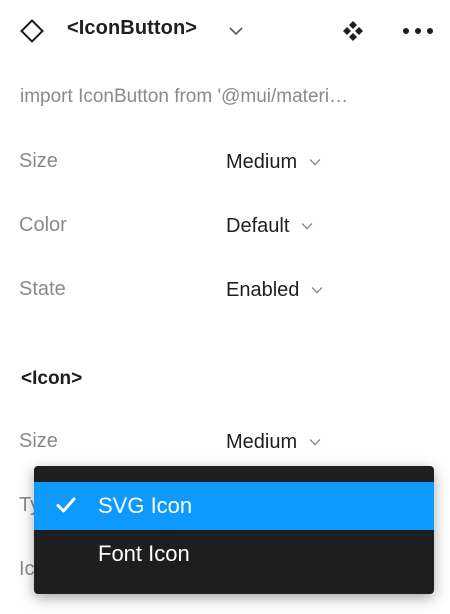 This screenshot has width=450, height=614. Describe the element at coordinates (66, 505) in the screenshot. I see `checkmark-icon` at that location.